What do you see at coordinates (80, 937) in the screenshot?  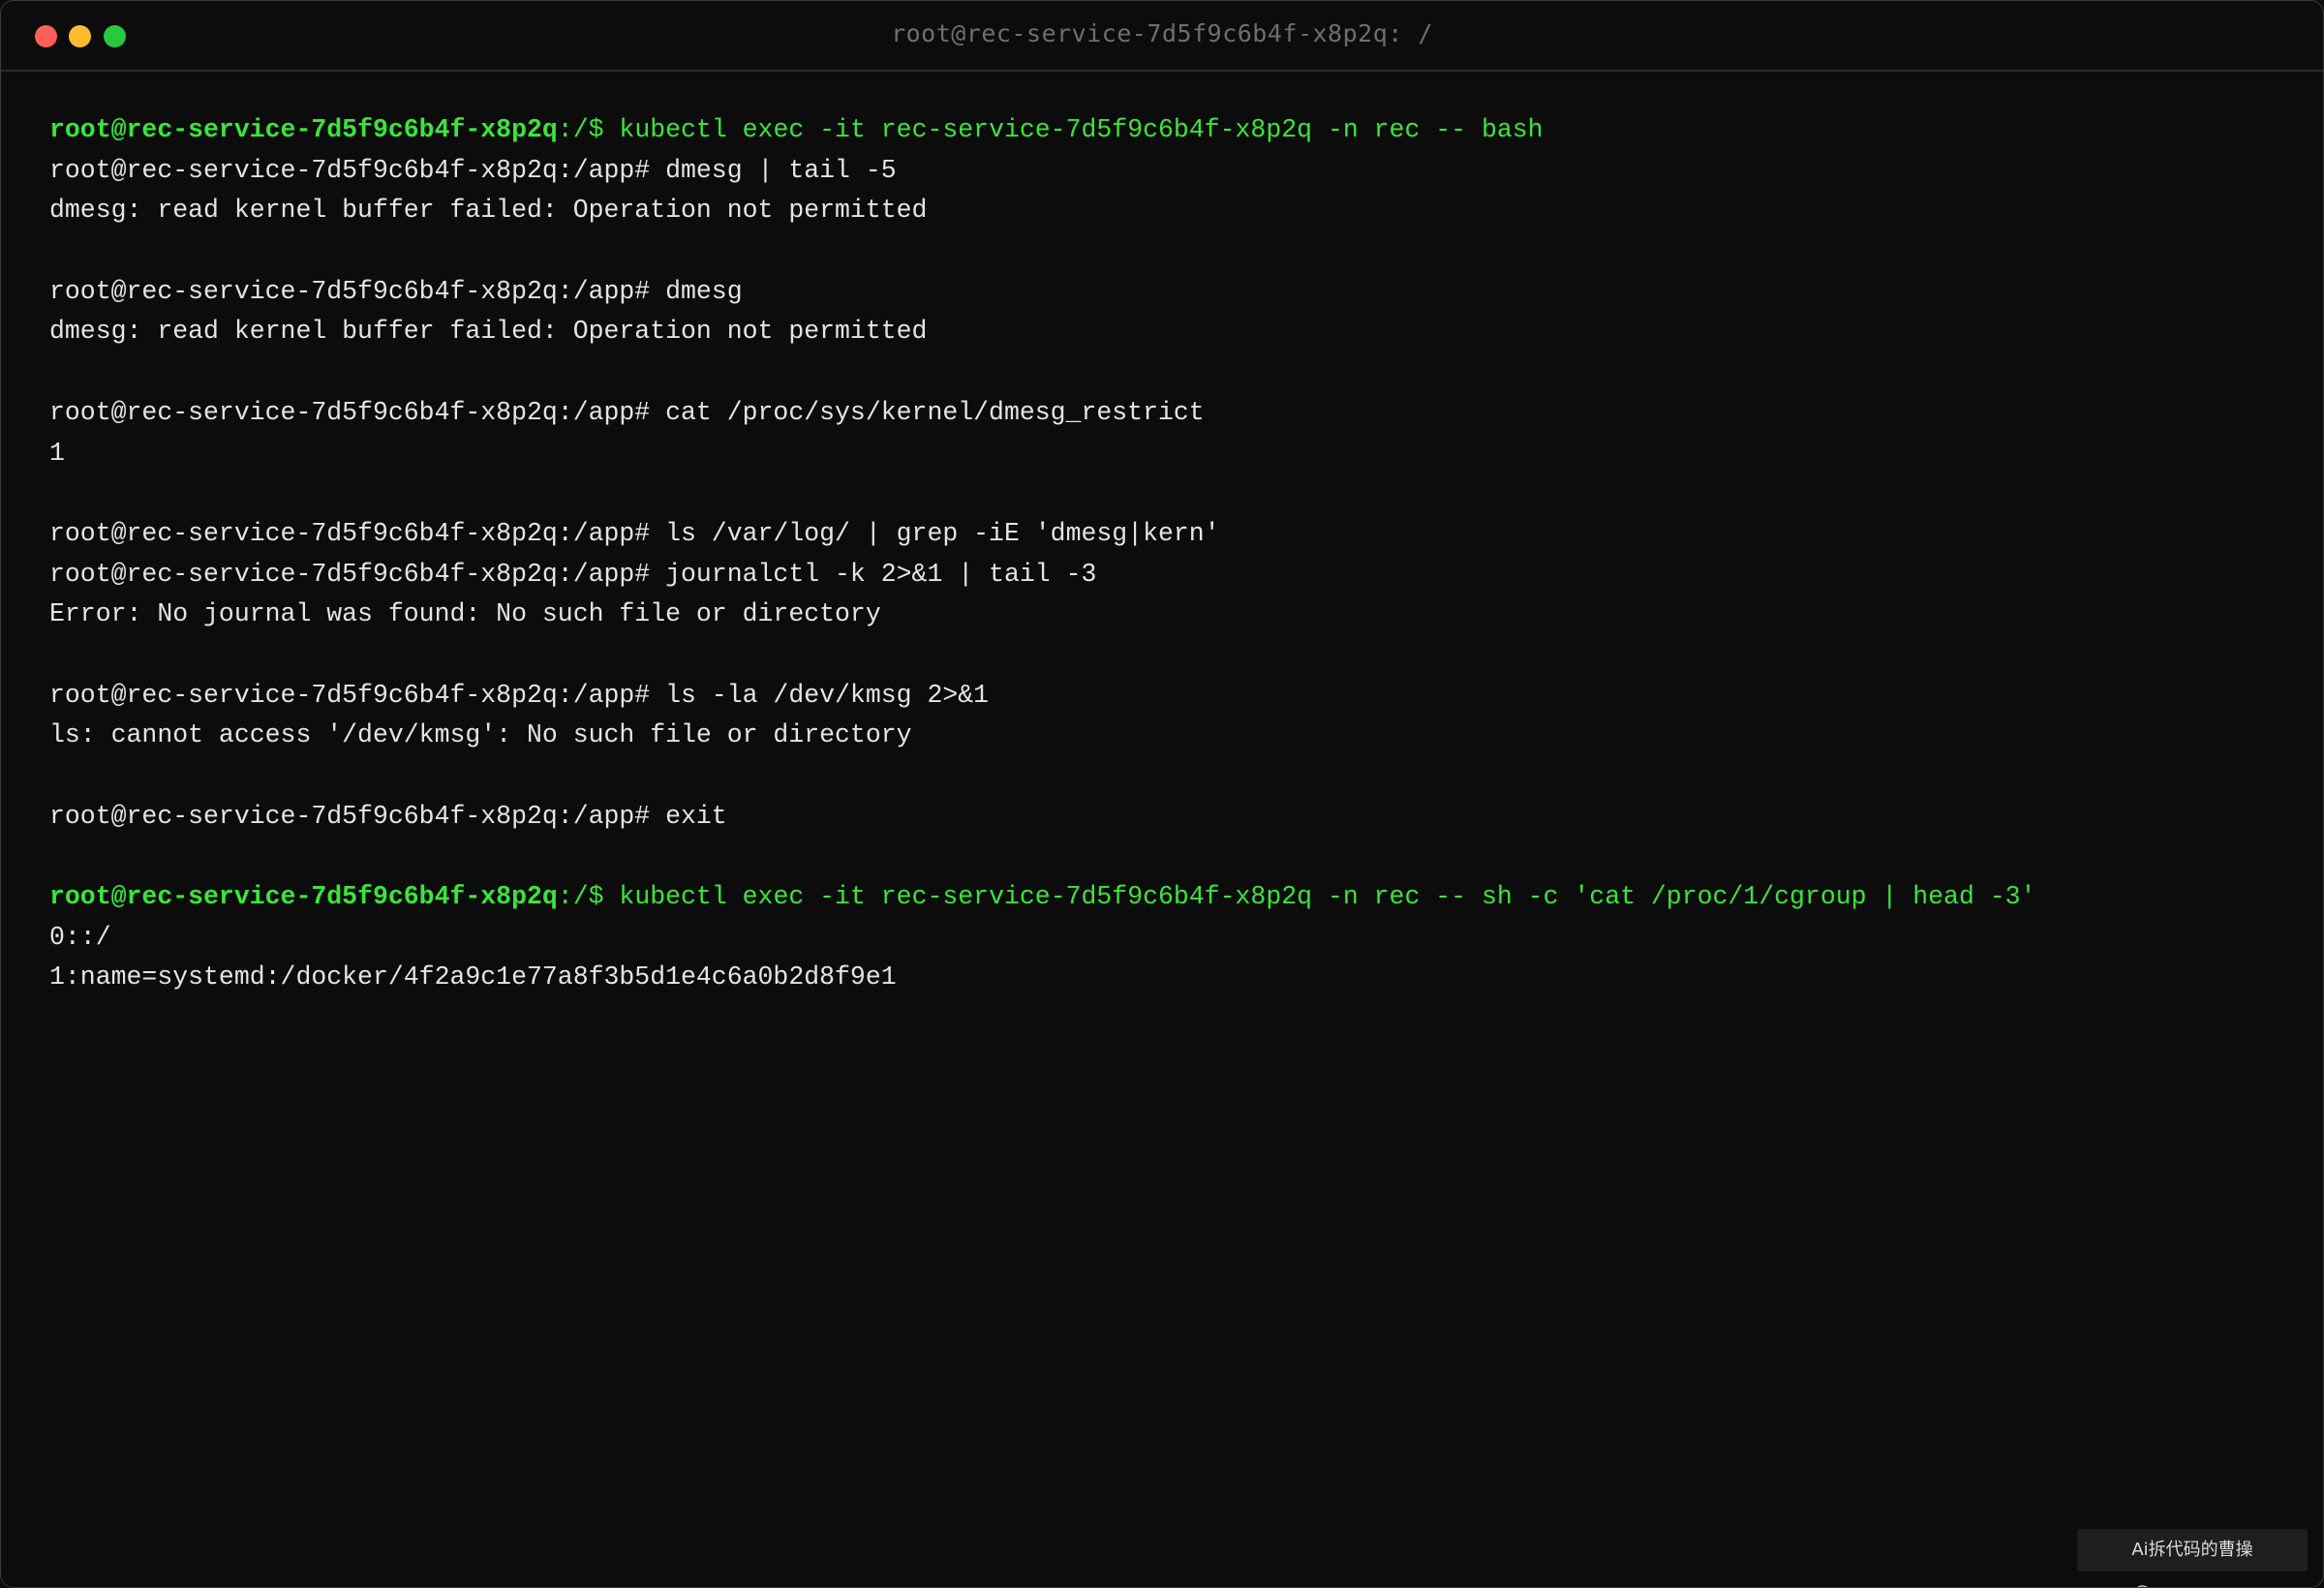 I see `terminal-line: 0::/` at bounding box center [80, 937].